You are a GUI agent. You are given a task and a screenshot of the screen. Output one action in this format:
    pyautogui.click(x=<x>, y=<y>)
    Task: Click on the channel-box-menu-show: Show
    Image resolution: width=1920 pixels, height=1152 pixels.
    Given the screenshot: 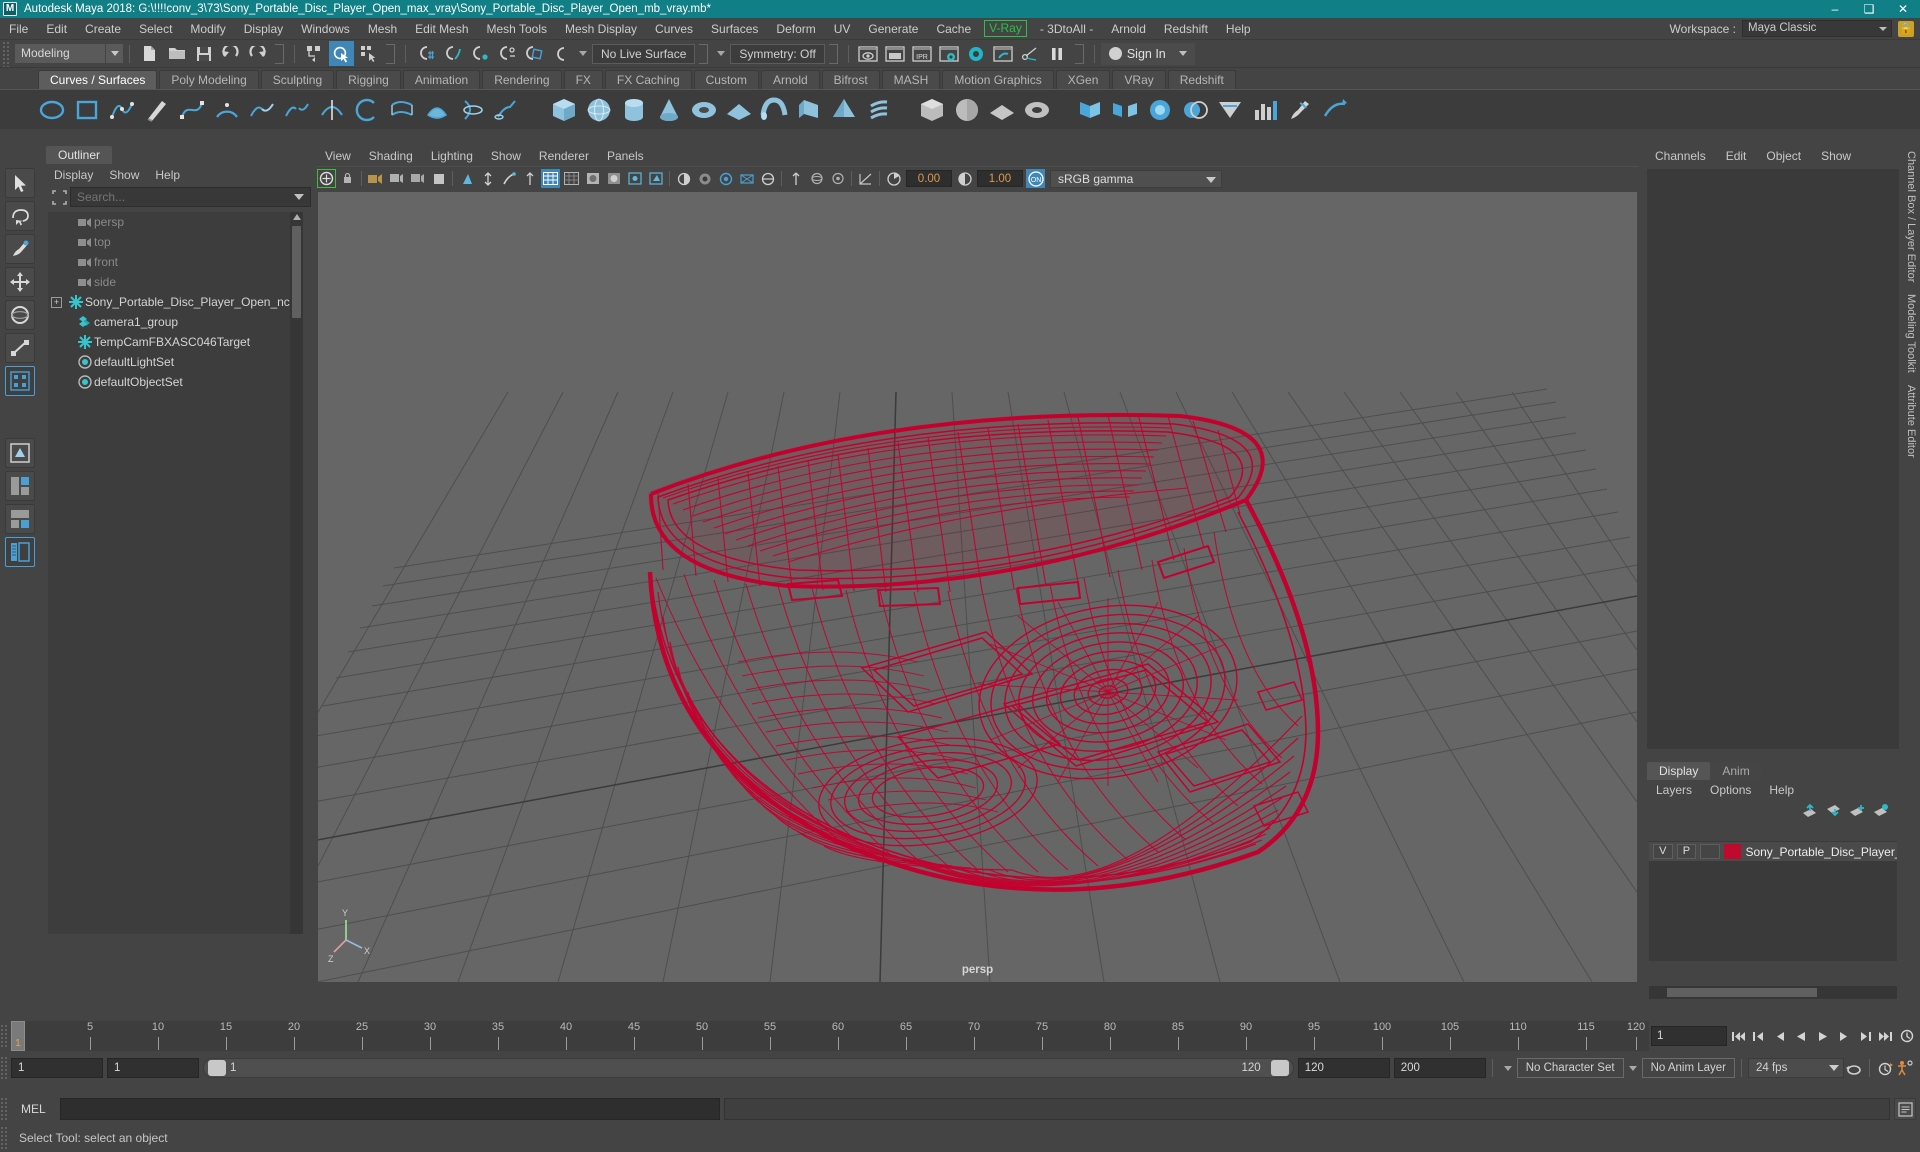 What is the action you would take?
    pyautogui.click(x=1836, y=156)
    